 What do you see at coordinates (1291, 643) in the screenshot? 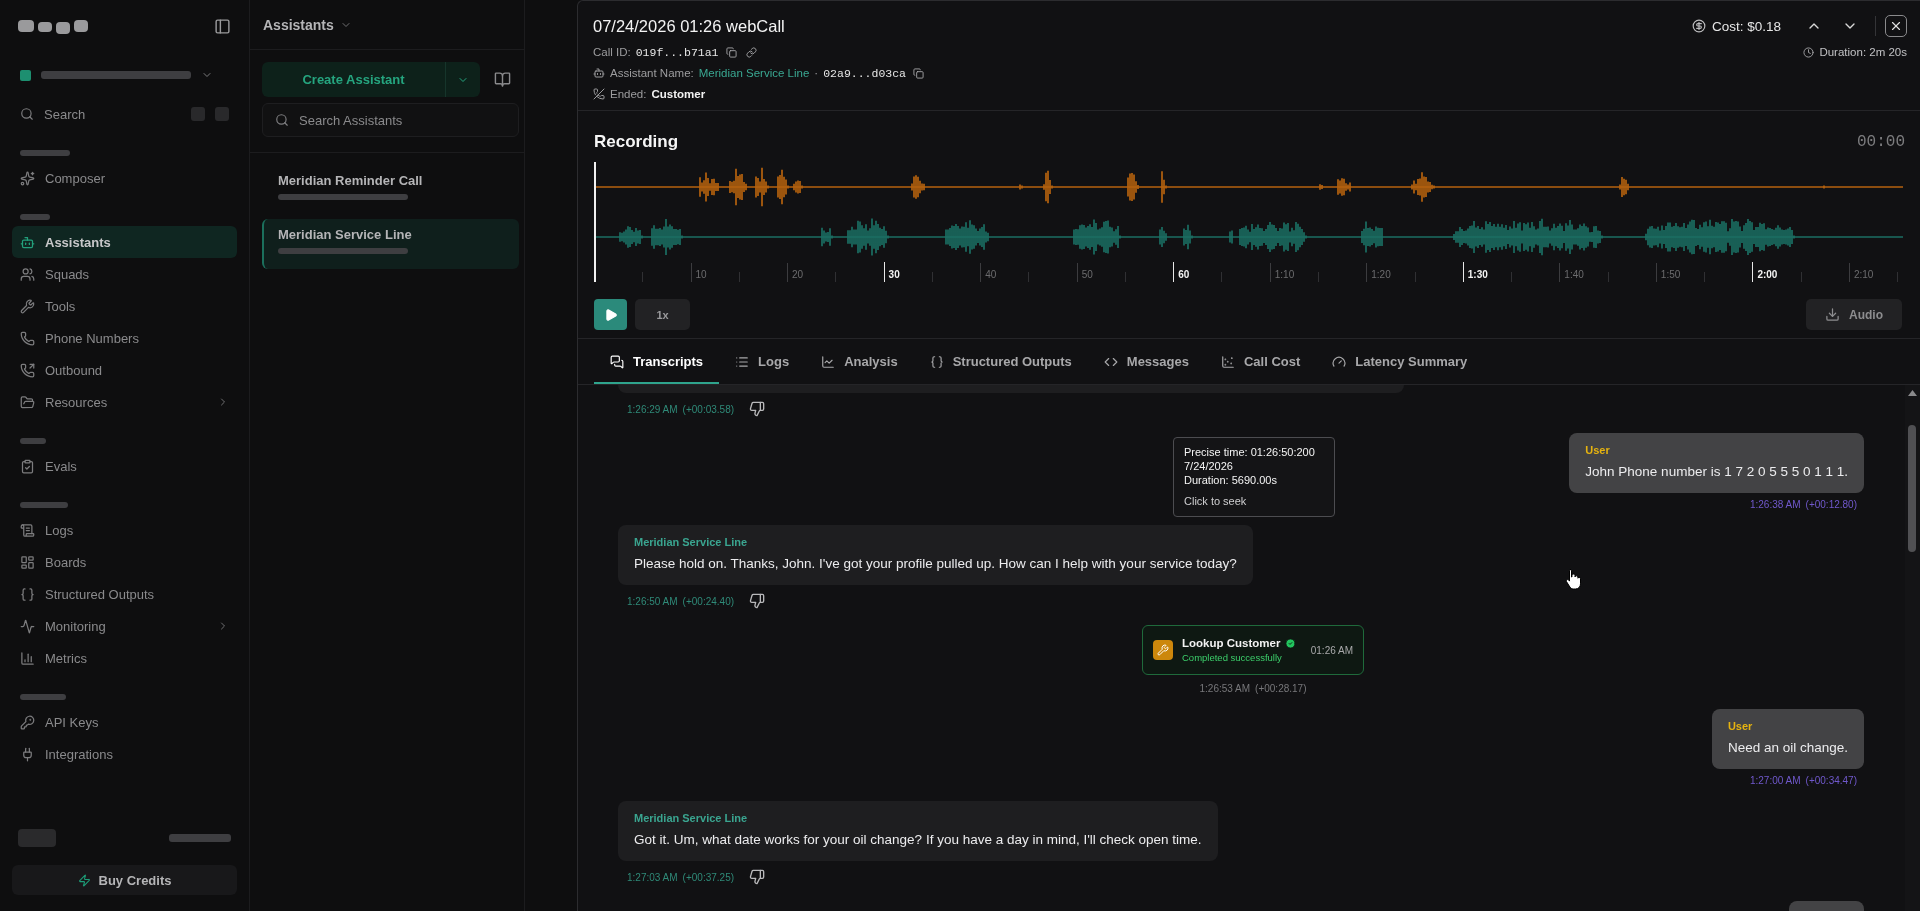
I see `check-circle-icon` at bounding box center [1291, 643].